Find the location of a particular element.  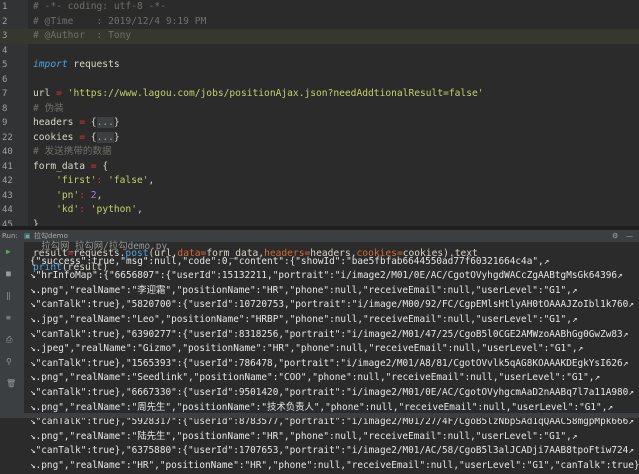

code-text: import requests is located at coordinates (76, 65).